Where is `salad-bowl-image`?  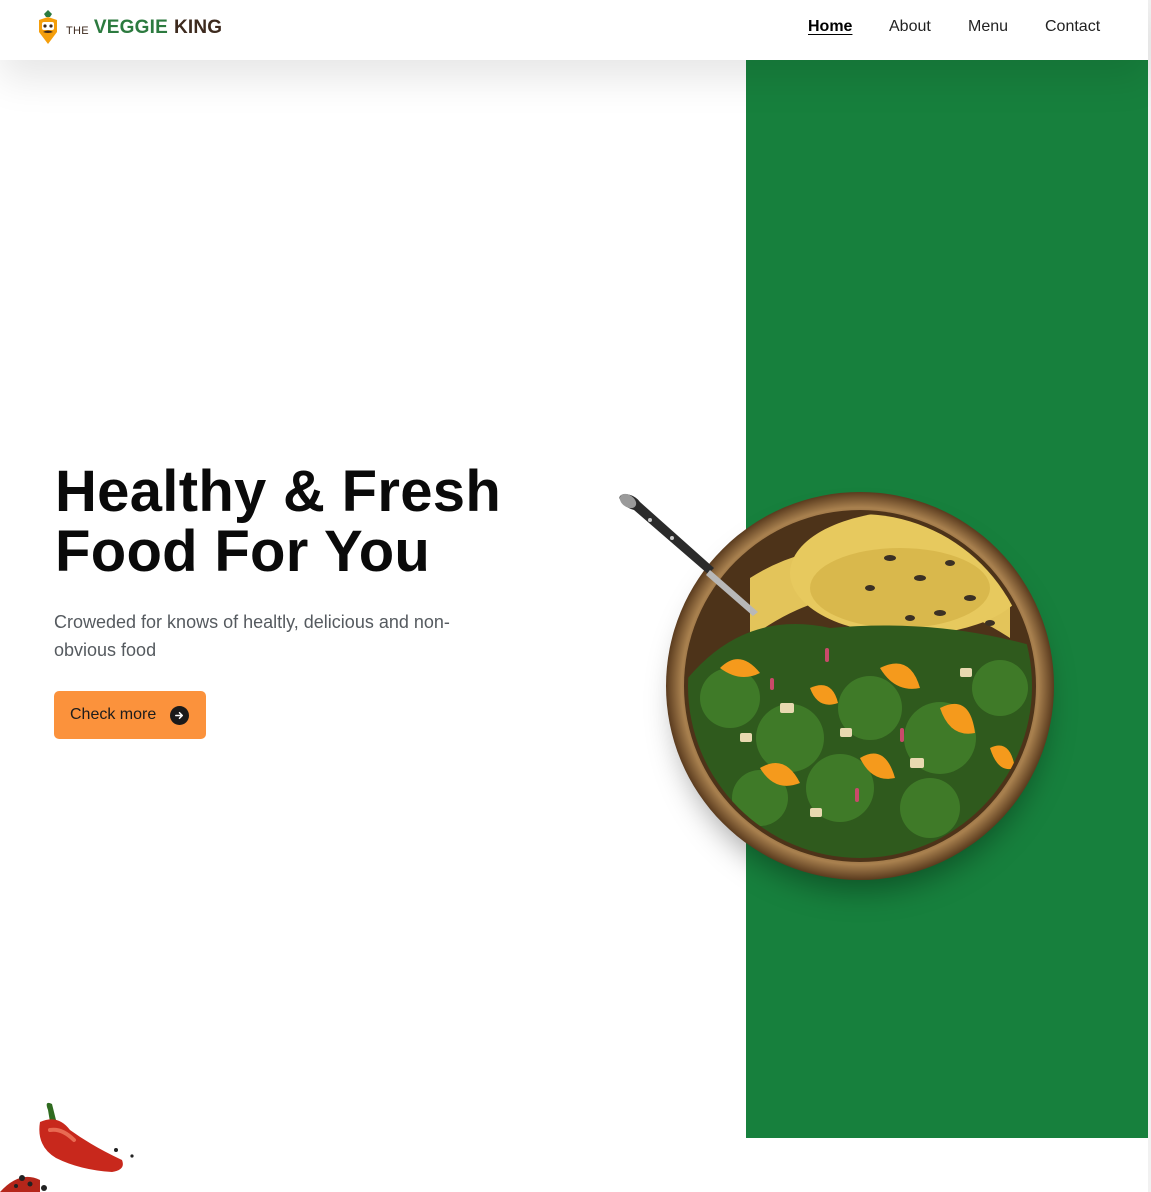 salad-bowl-image is located at coordinates (835, 688).